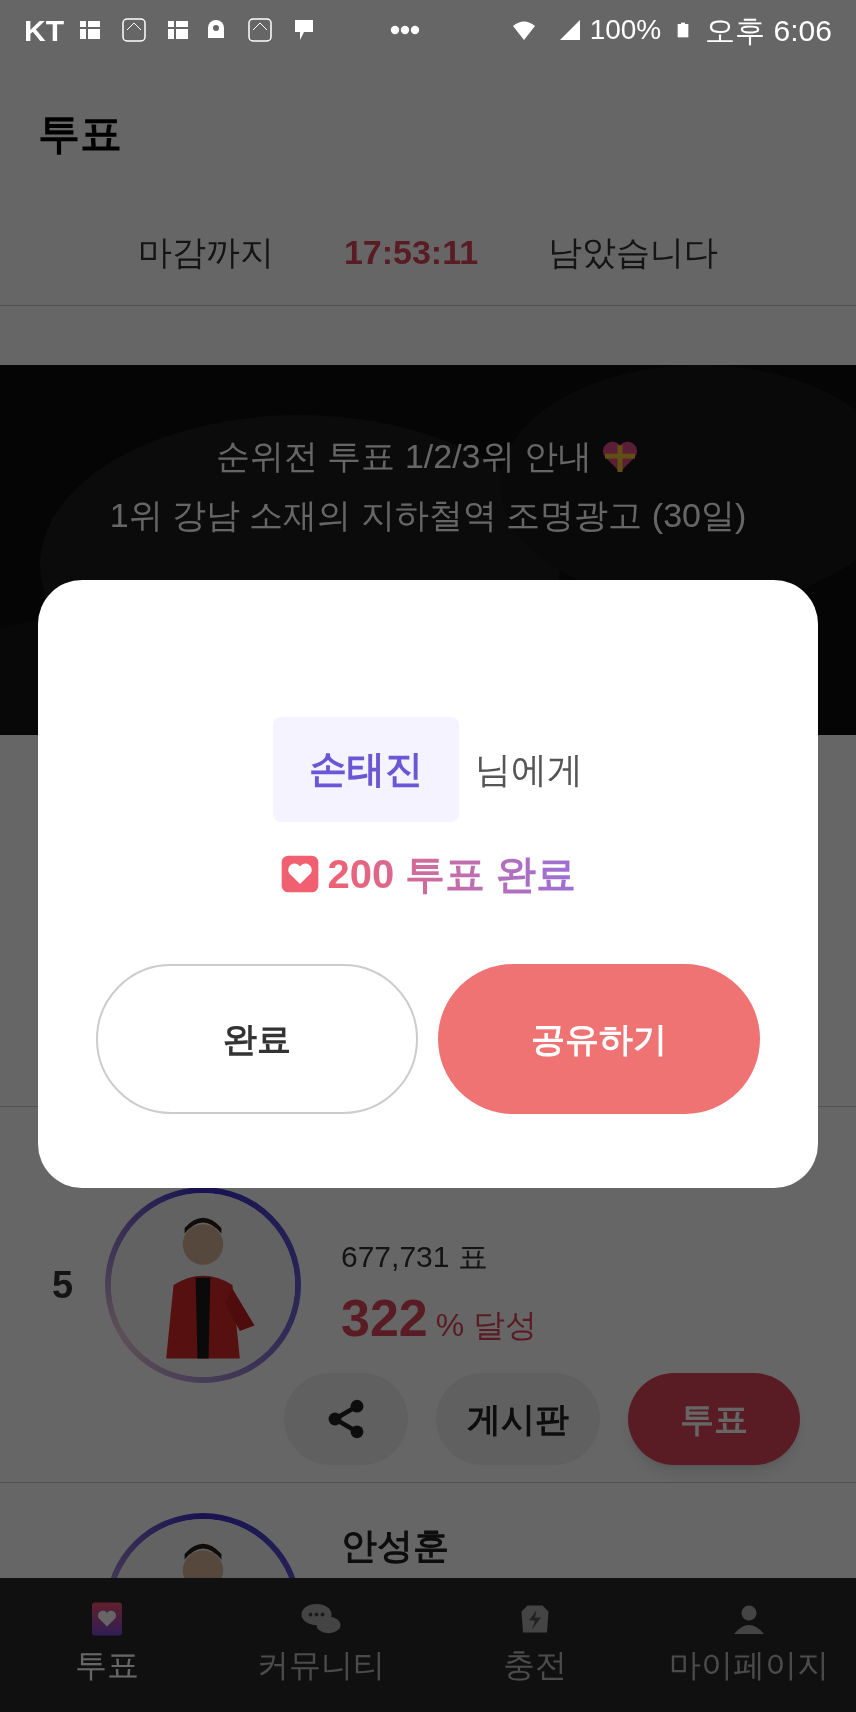 This screenshot has width=856, height=1712. Describe the element at coordinates (395, 1546) in the screenshot. I see `singer-name: 안성훈` at that location.